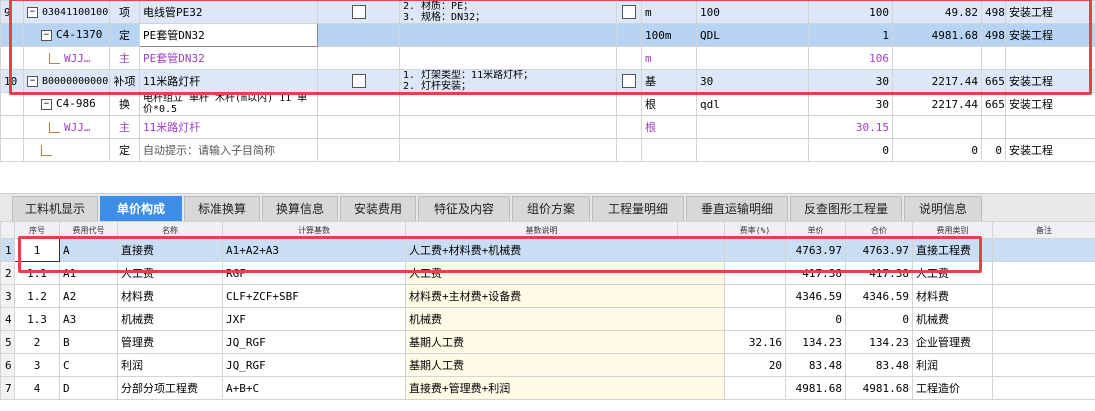  What do you see at coordinates (228, 35) in the screenshot?
I see `name-edit-input: PE套管DN32` at bounding box center [228, 35].